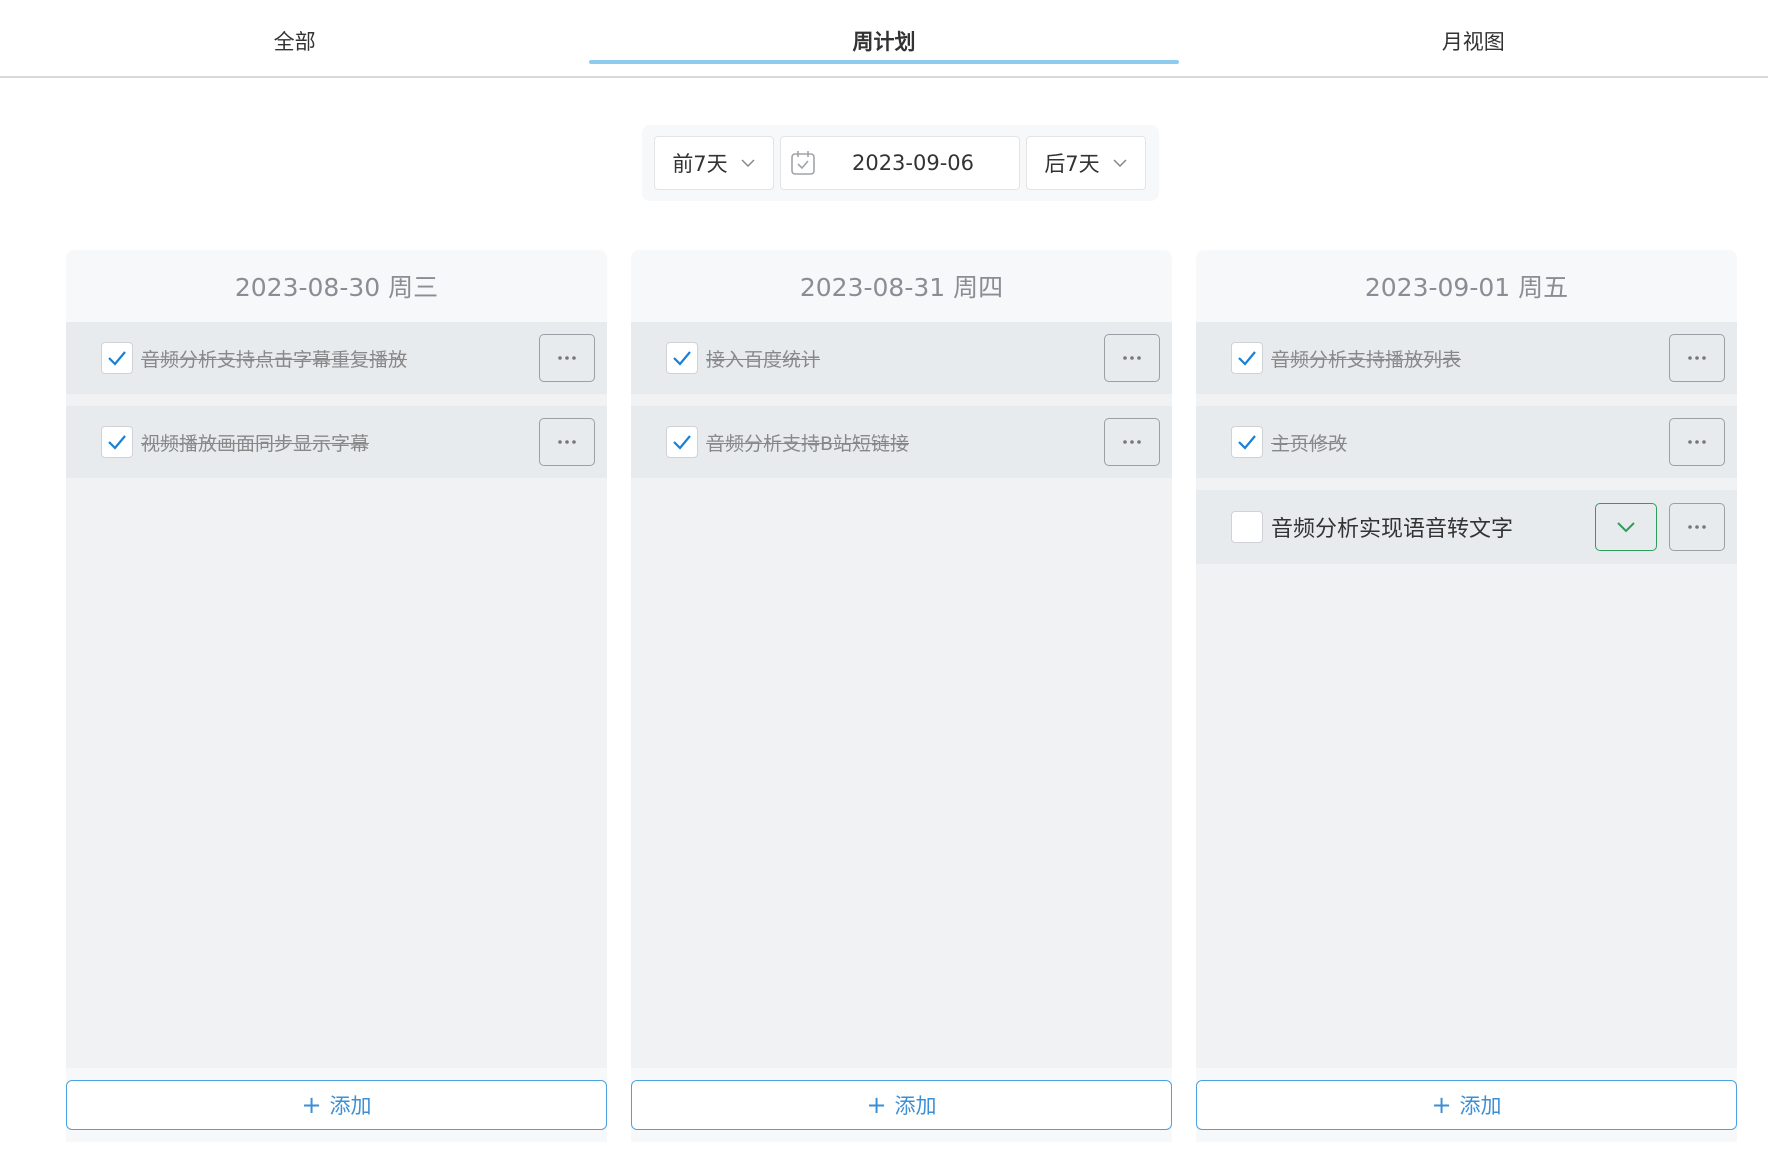 The image size is (1768, 1166). I want to click on task-item: 主页修改, so click(1466, 442).